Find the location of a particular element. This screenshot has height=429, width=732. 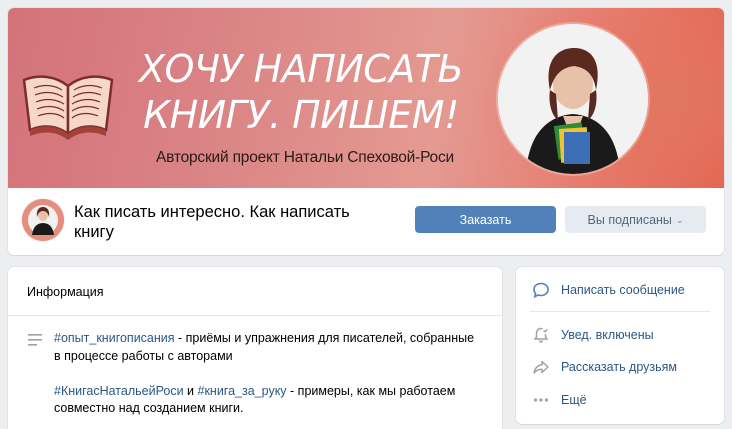

headline-line-1: ХОЧУ НАПИСАТЬ is located at coordinates (301, 69).